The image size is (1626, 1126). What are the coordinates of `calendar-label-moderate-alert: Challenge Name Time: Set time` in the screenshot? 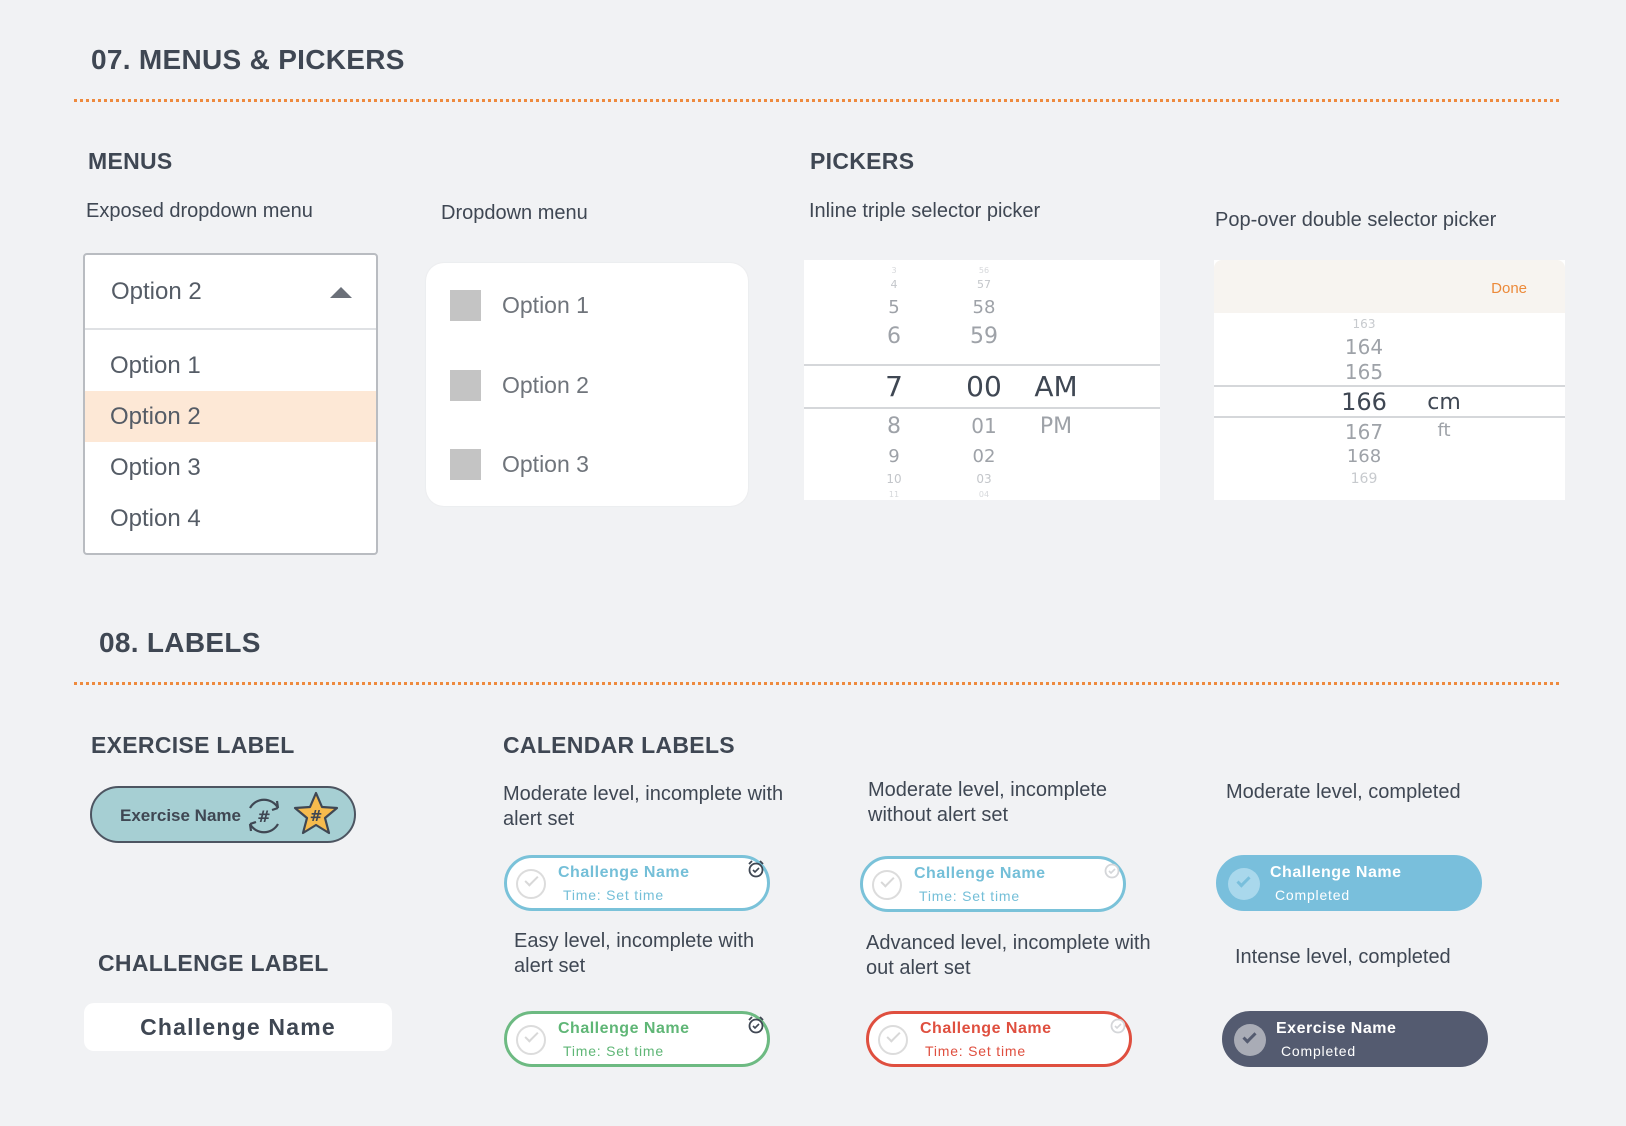 It's located at (637, 883).